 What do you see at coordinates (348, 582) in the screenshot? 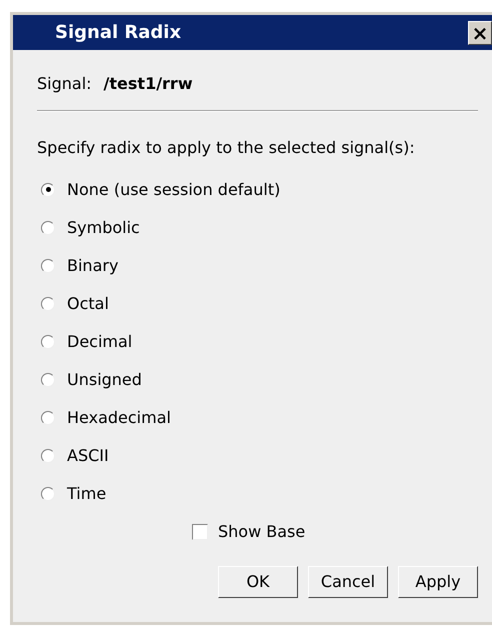
I see `dialog-button: Cancel` at bounding box center [348, 582].